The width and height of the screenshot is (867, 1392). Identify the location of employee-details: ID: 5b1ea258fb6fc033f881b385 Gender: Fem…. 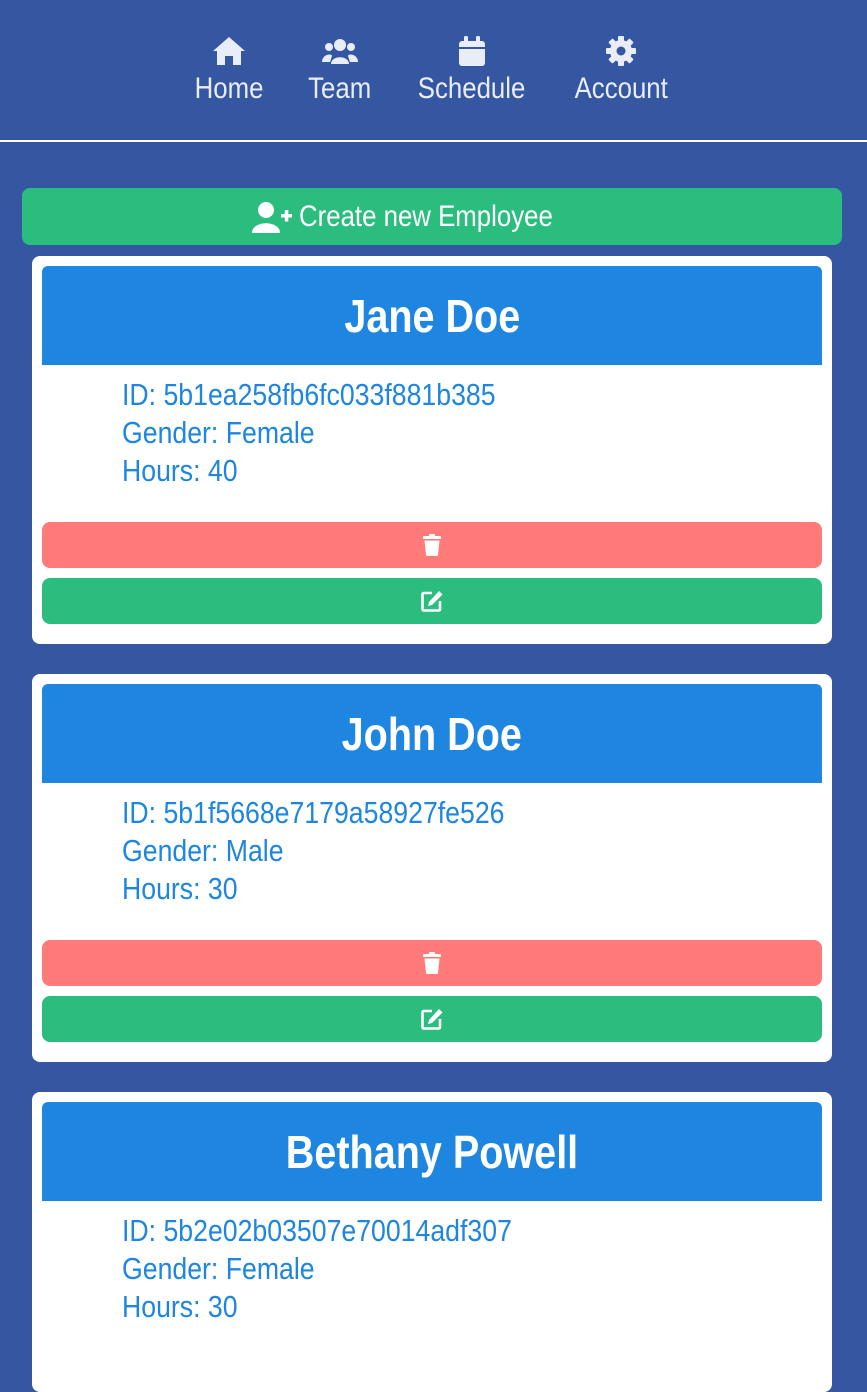
(339, 433).